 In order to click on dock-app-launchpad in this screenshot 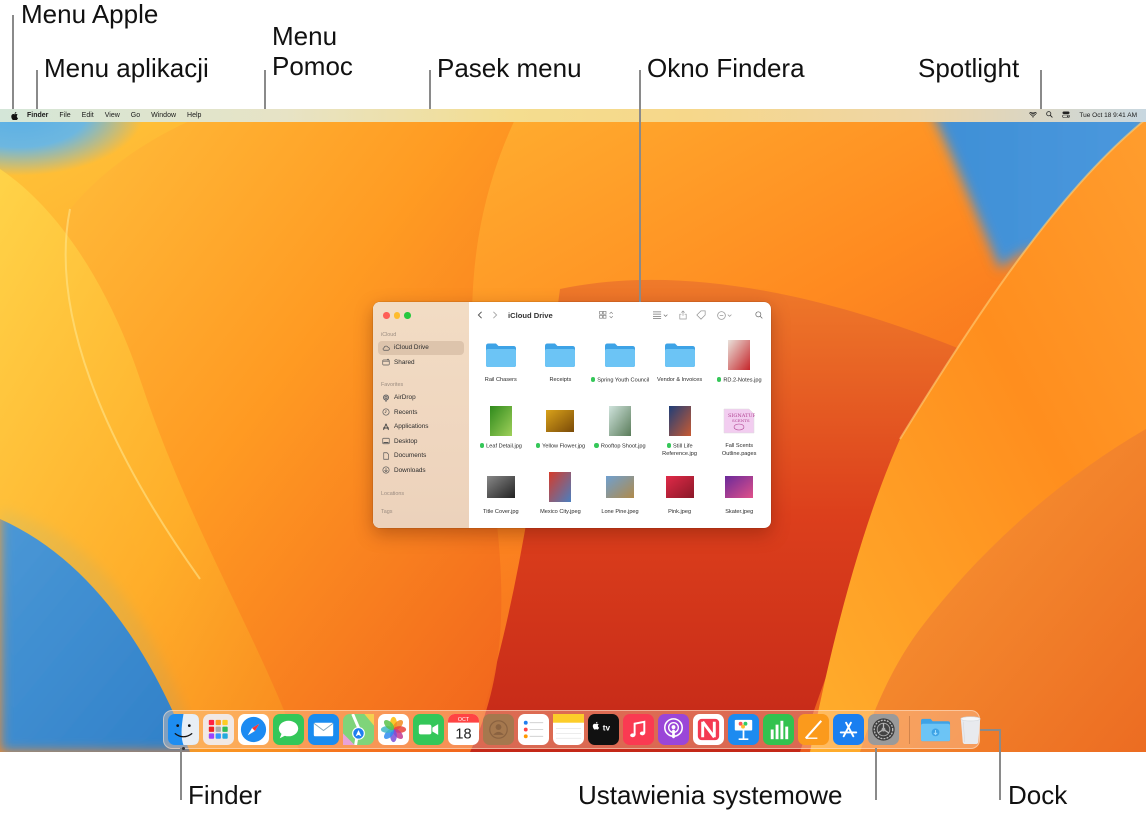, I will do `click(218, 729)`.